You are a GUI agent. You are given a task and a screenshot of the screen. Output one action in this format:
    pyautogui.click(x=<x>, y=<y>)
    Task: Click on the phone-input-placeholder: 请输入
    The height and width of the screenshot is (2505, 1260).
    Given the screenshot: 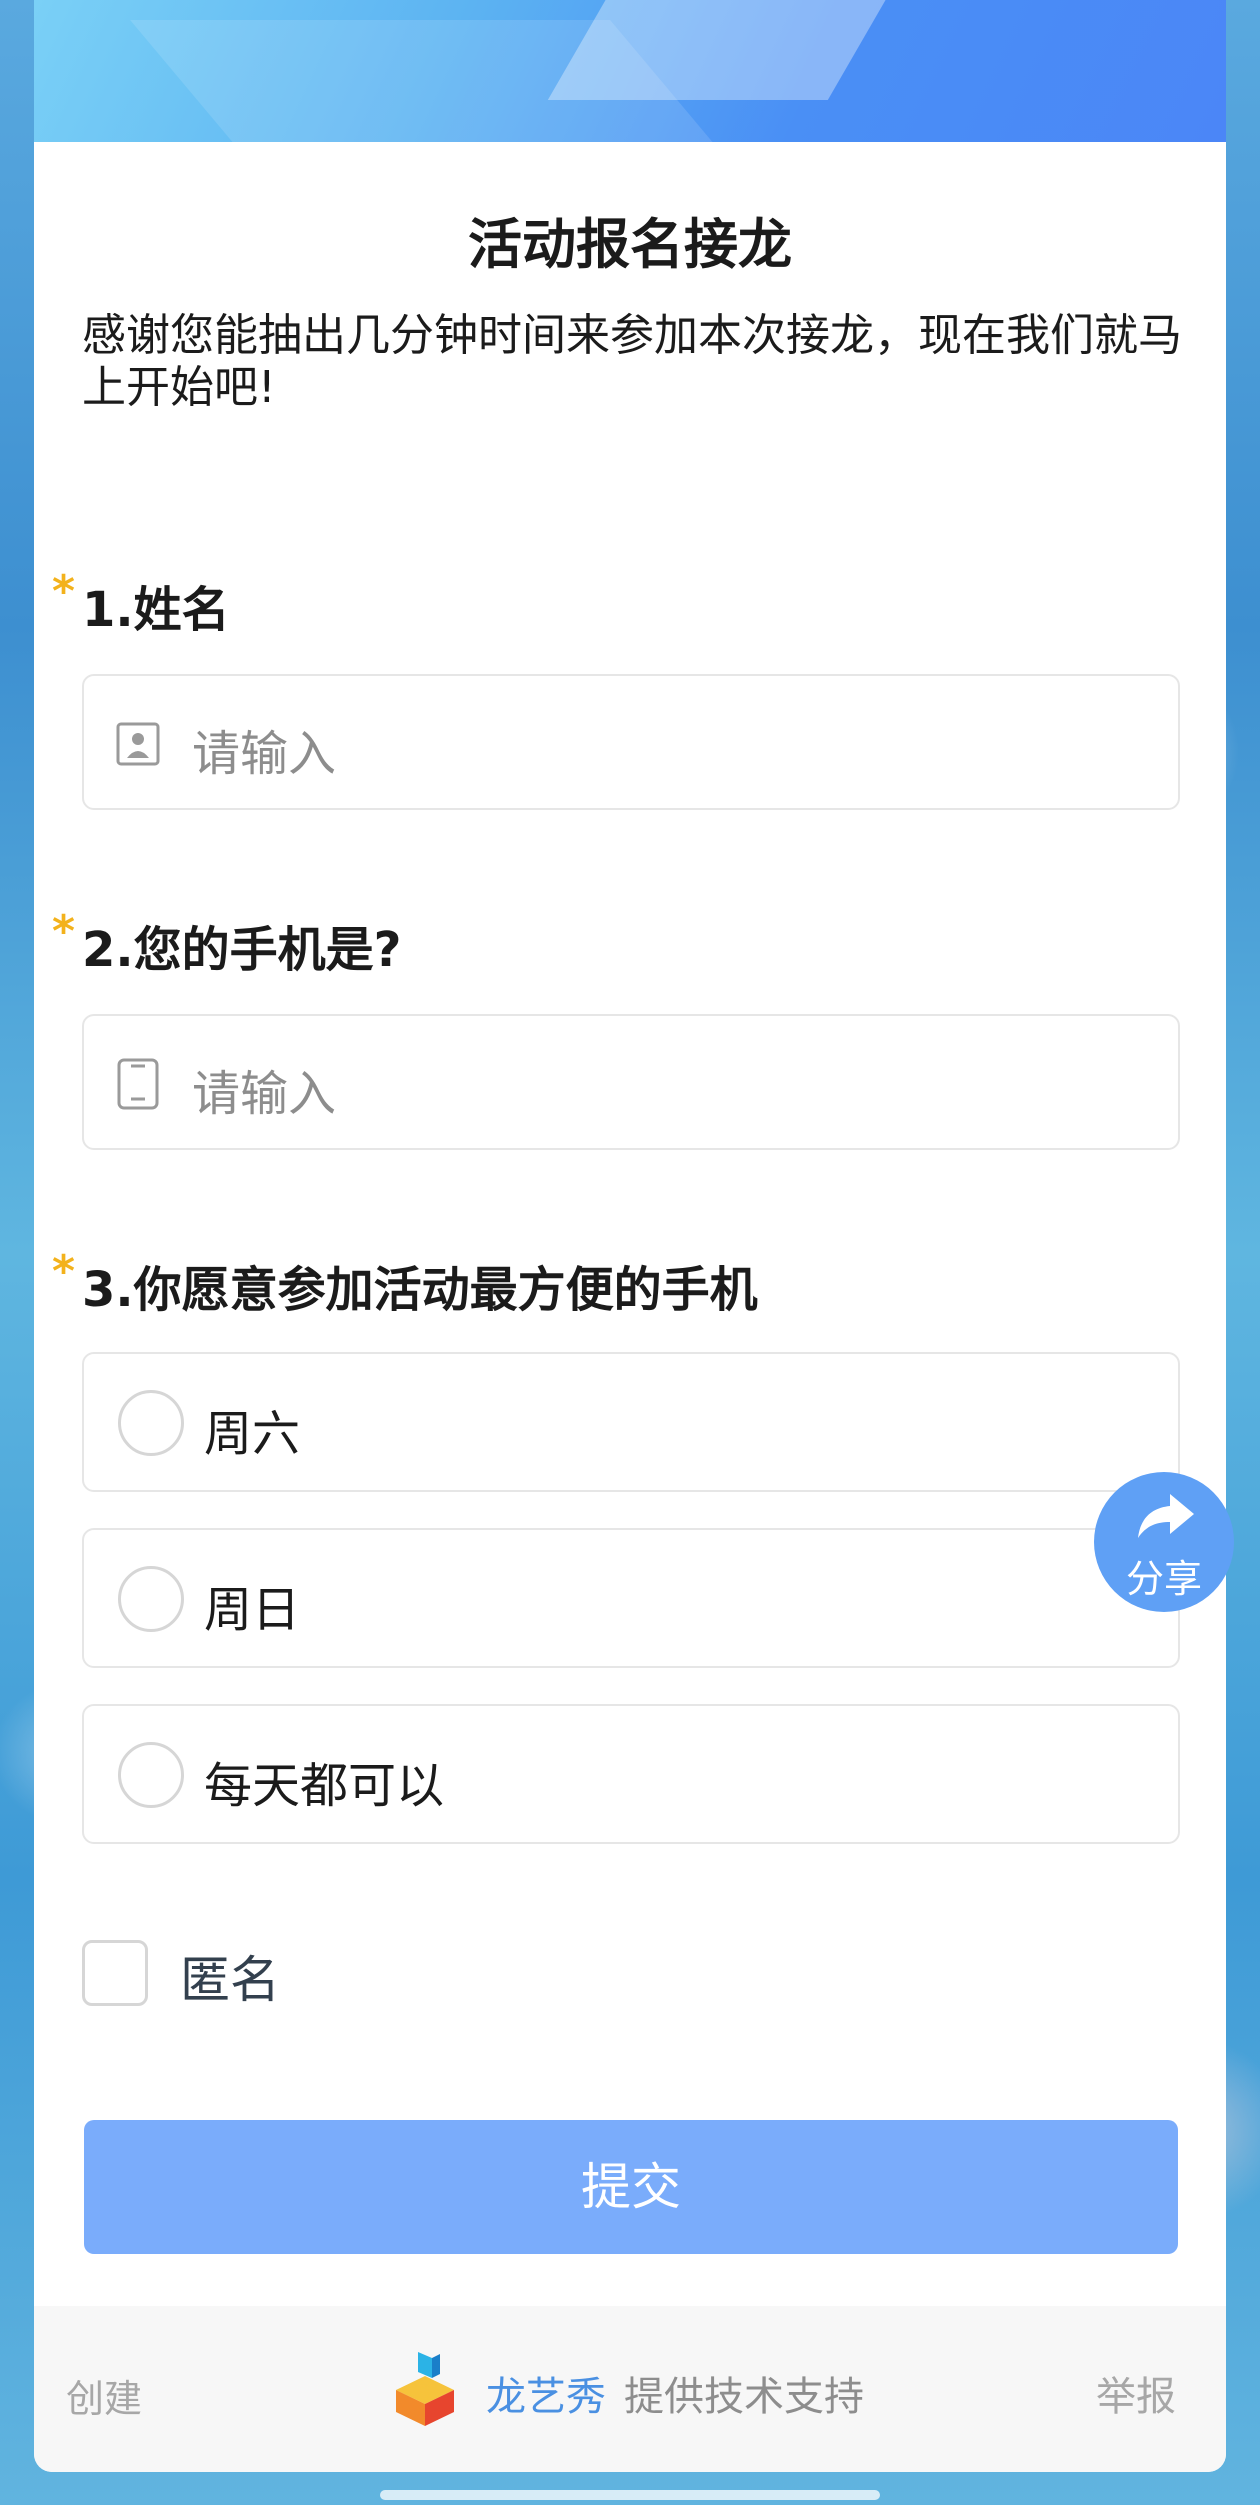 What is the action you would take?
    pyautogui.click(x=264, y=1094)
    